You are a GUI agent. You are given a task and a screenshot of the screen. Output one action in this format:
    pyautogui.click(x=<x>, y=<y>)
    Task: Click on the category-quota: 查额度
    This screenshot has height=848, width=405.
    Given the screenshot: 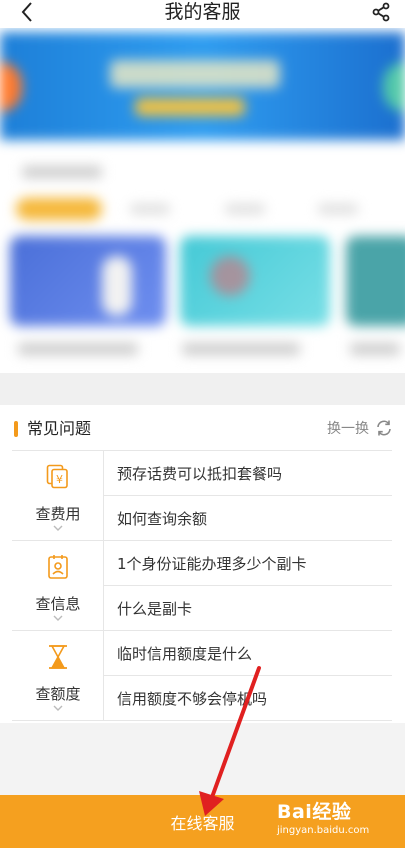 What is the action you would take?
    pyautogui.click(x=58, y=676)
    